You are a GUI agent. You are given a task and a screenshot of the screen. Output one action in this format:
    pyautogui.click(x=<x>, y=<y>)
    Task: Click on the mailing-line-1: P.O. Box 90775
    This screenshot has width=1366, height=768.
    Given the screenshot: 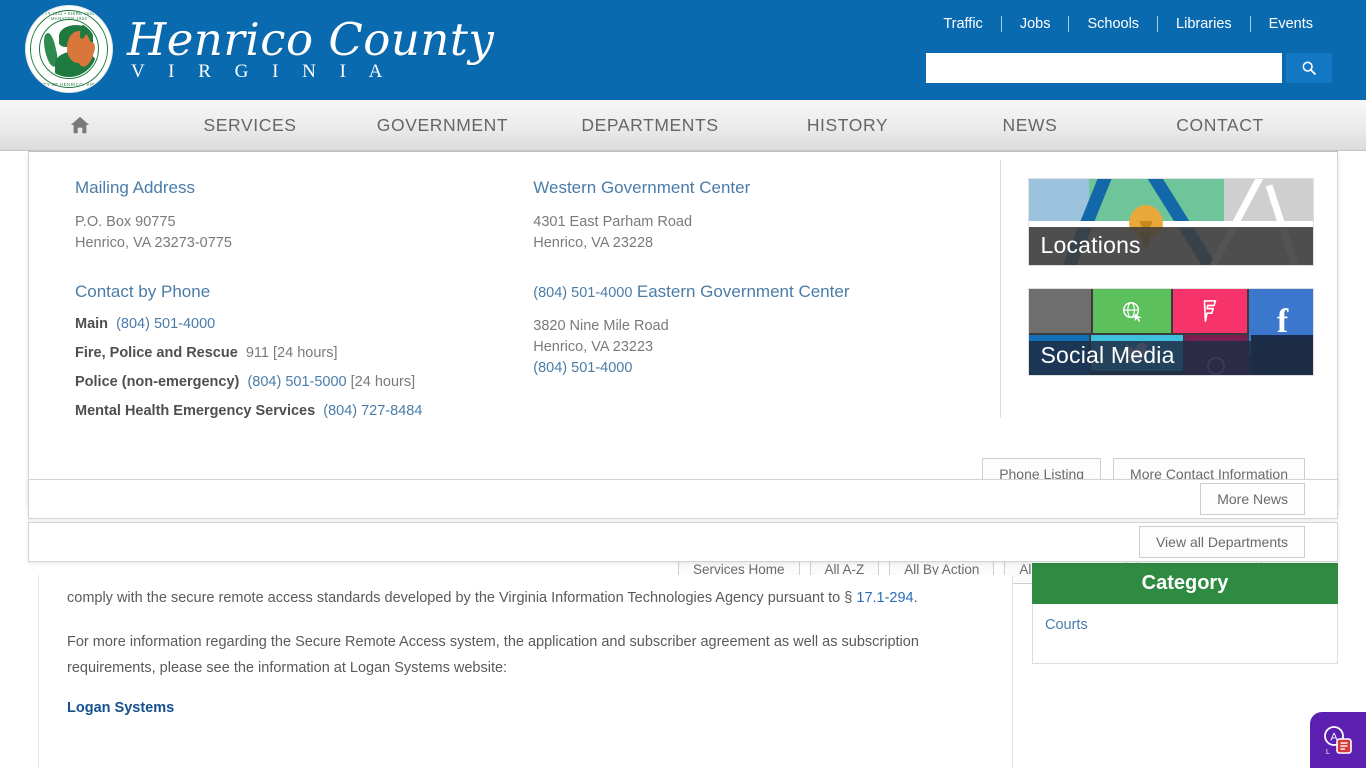 What is the action you would take?
    pyautogui.click(x=125, y=222)
    